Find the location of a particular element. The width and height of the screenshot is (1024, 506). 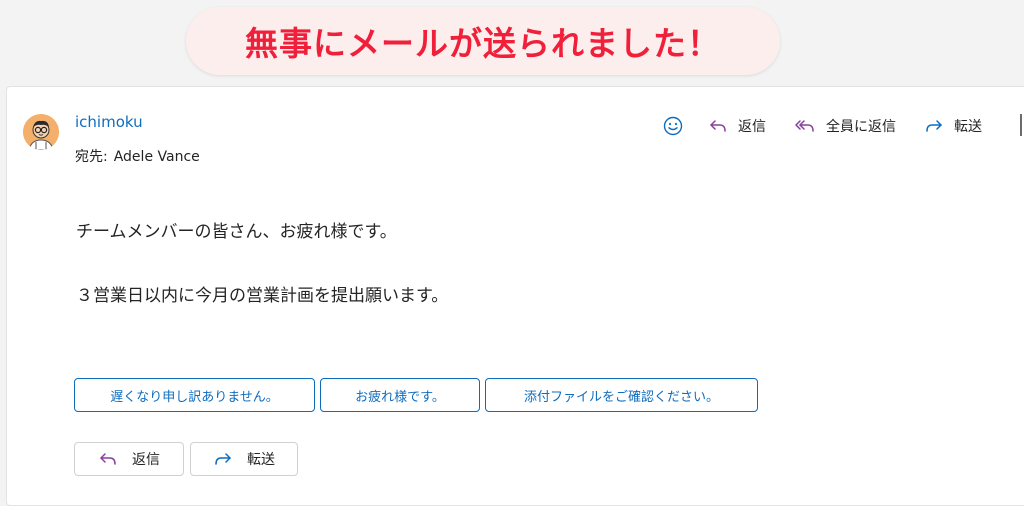

reply-all-button: 全員に返信 is located at coordinates (845, 126).